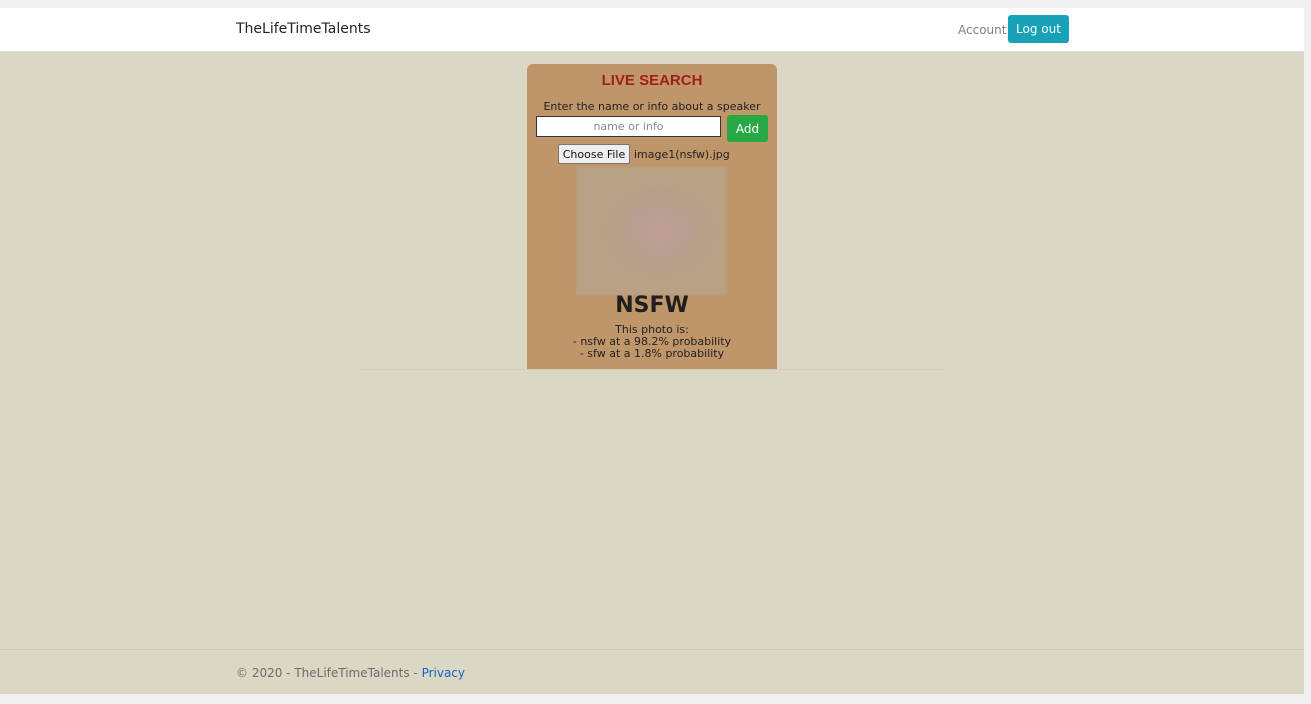 This screenshot has width=1311, height=704. I want to click on footer: © 2020 - TheLifeTimeTalents - Privacy, so click(350, 673).